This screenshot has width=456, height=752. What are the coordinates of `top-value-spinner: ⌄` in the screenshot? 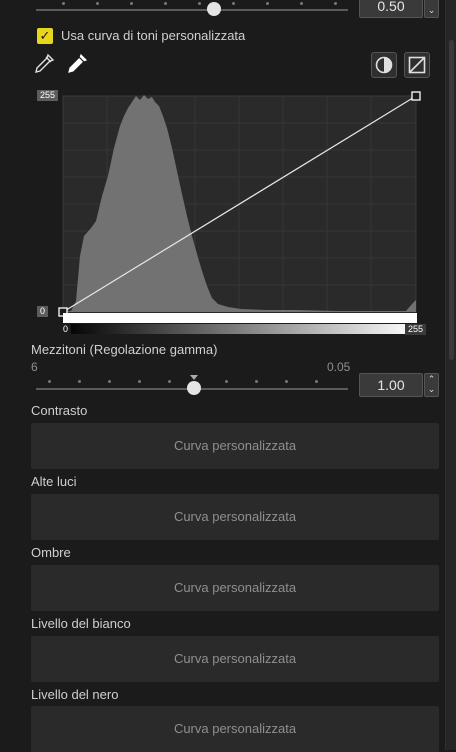 It's located at (431, 9).